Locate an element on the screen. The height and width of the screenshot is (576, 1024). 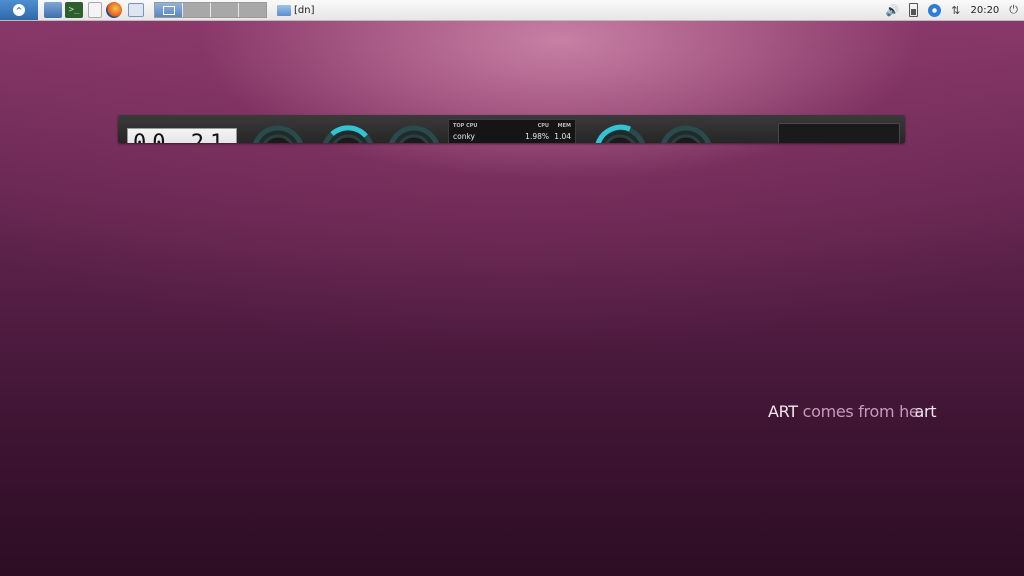
wallpaper-tagline: ART comes from heart is located at coordinates (852, 411).